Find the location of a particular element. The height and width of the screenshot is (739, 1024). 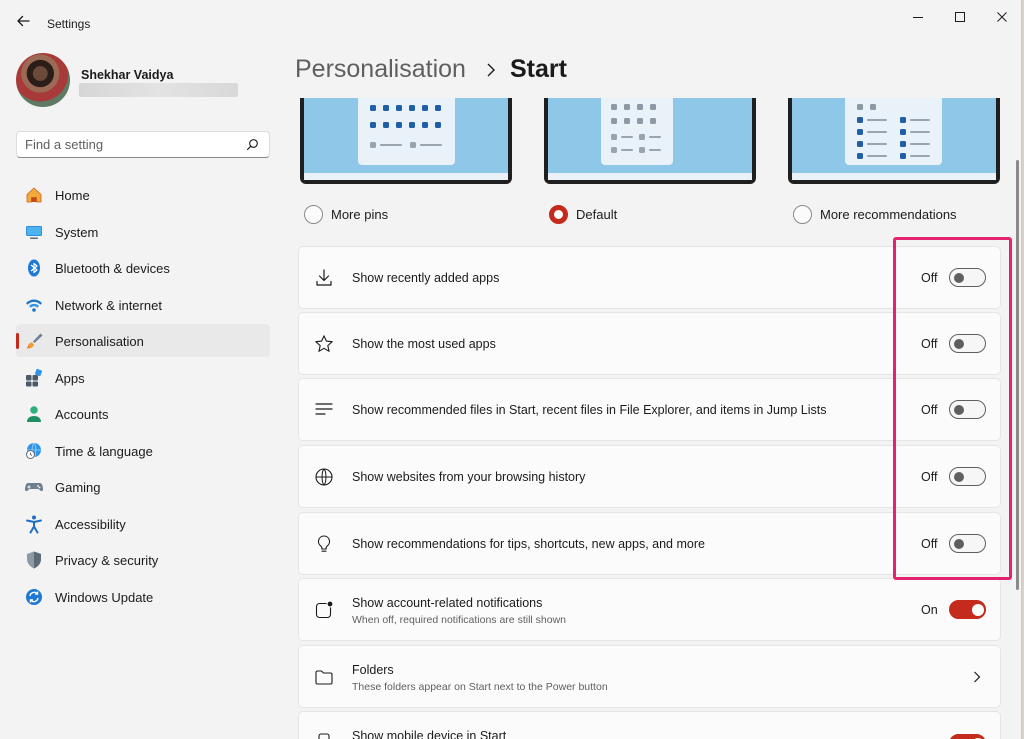

sidebar-item-home: Home is located at coordinates (143, 194).